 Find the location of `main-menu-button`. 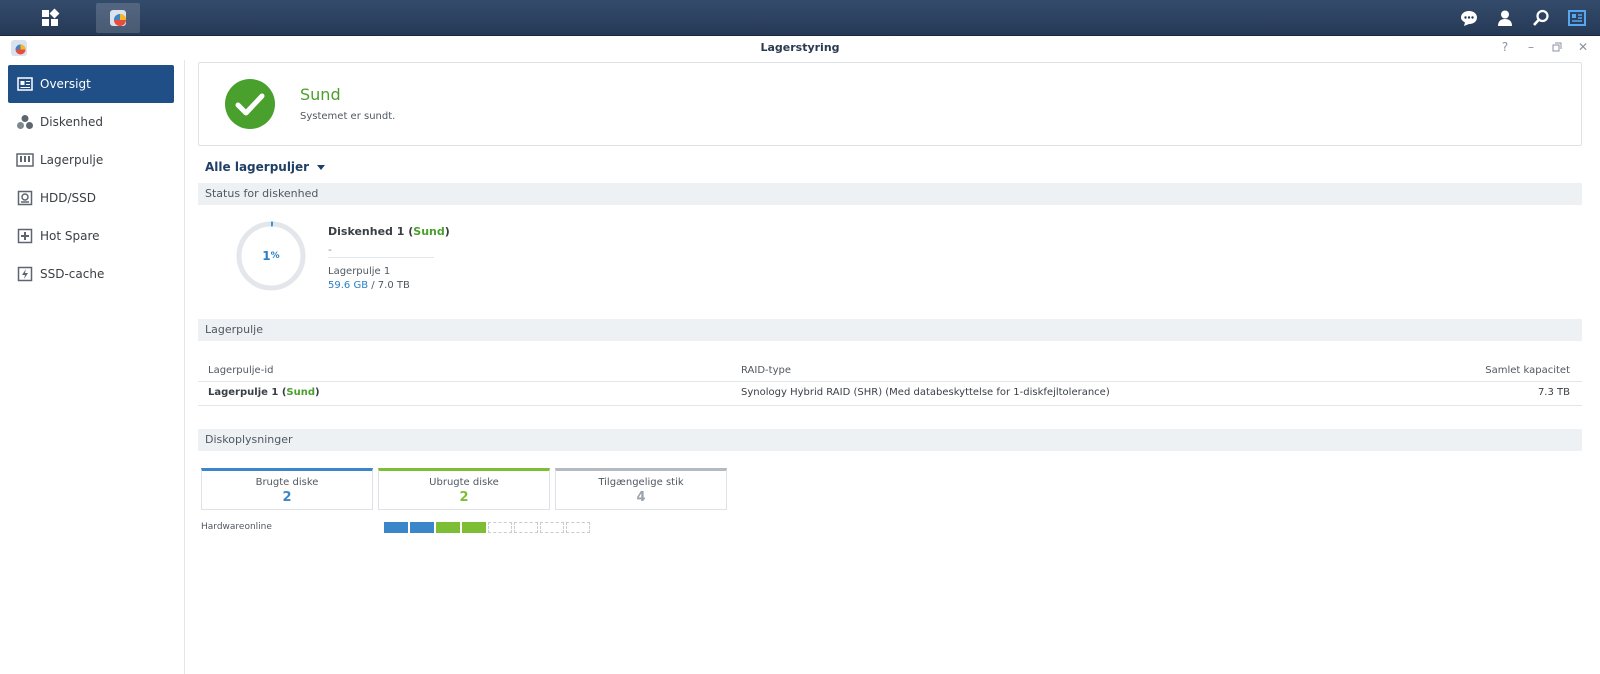

main-menu-button is located at coordinates (50, 18).